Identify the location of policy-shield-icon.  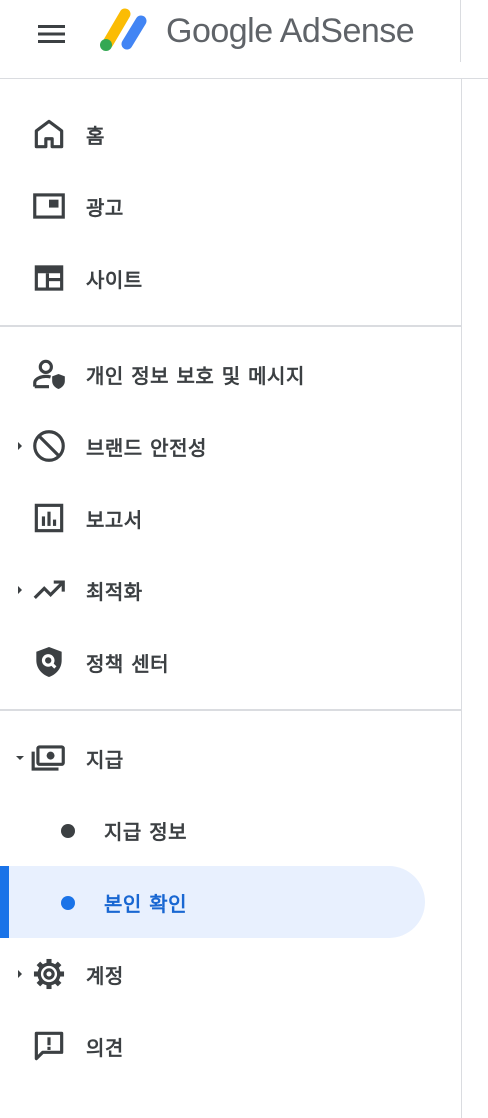
(49, 662).